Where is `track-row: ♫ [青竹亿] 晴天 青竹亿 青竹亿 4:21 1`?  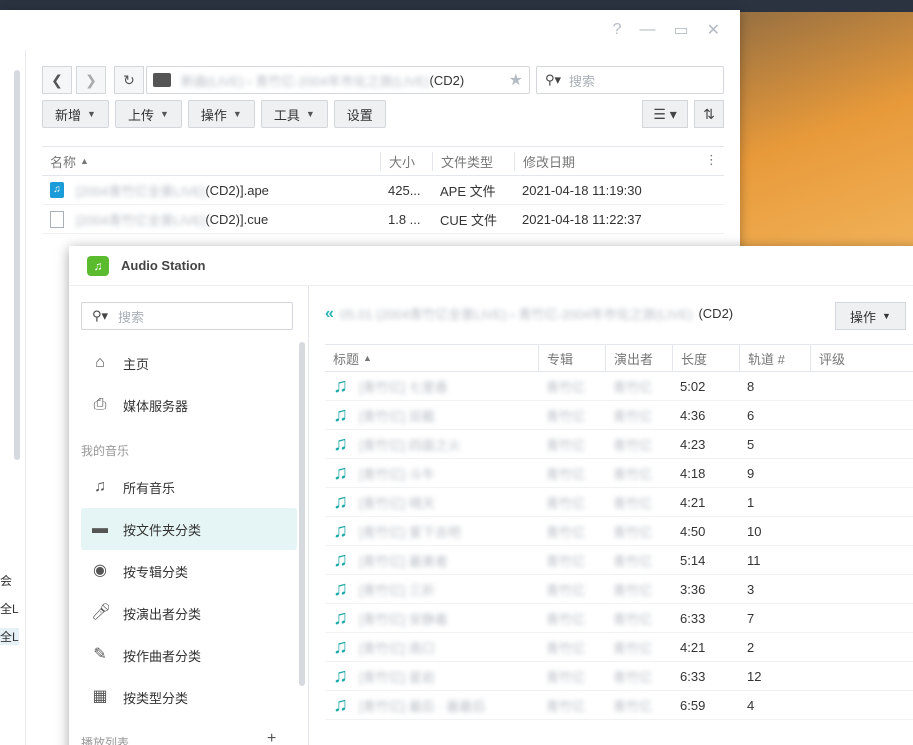
track-row: ♫ [青竹亿] 晴天 青竹亿 青竹亿 4:21 1 is located at coordinates (619, 502).